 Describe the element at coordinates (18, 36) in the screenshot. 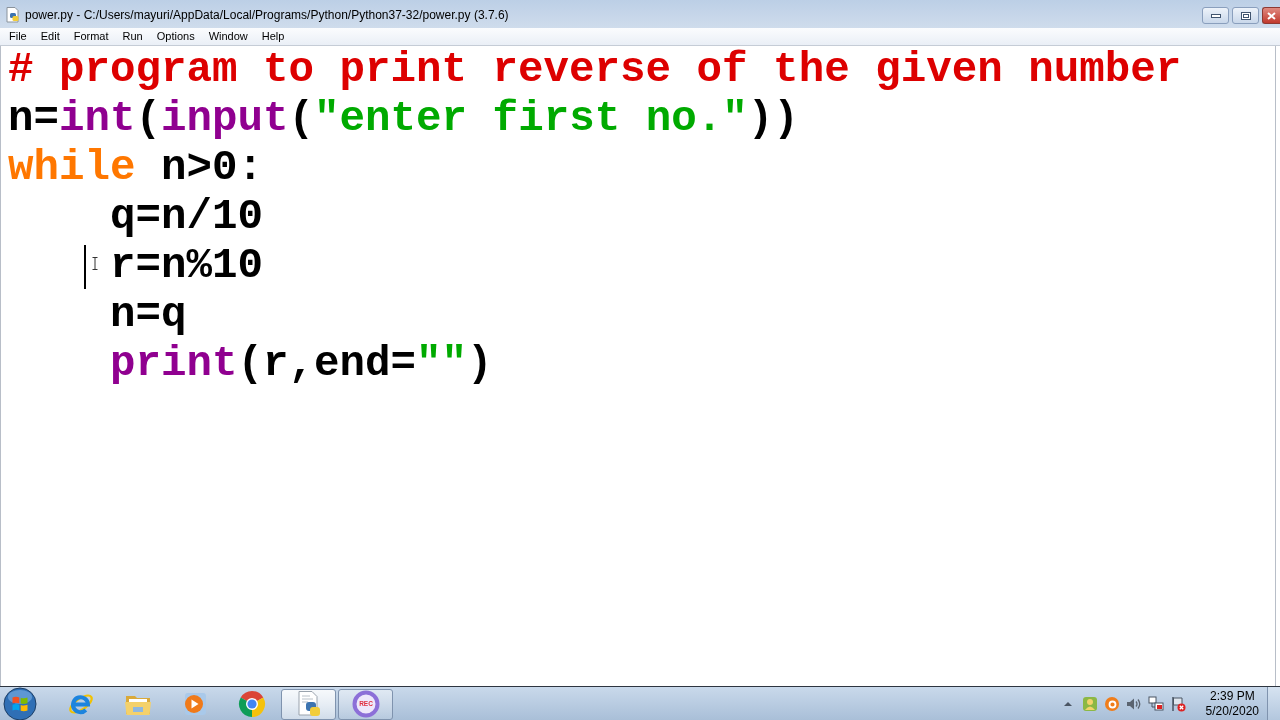

I see `menu-item: File` at that location.